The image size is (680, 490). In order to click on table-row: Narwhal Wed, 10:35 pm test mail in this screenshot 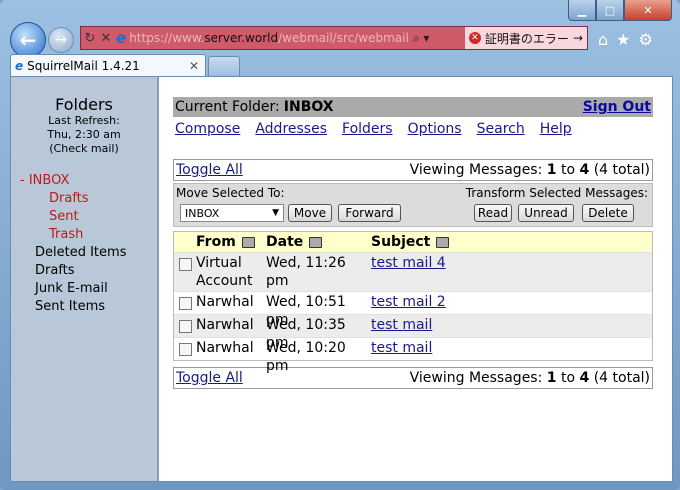, I will do `click(413, 332)`.